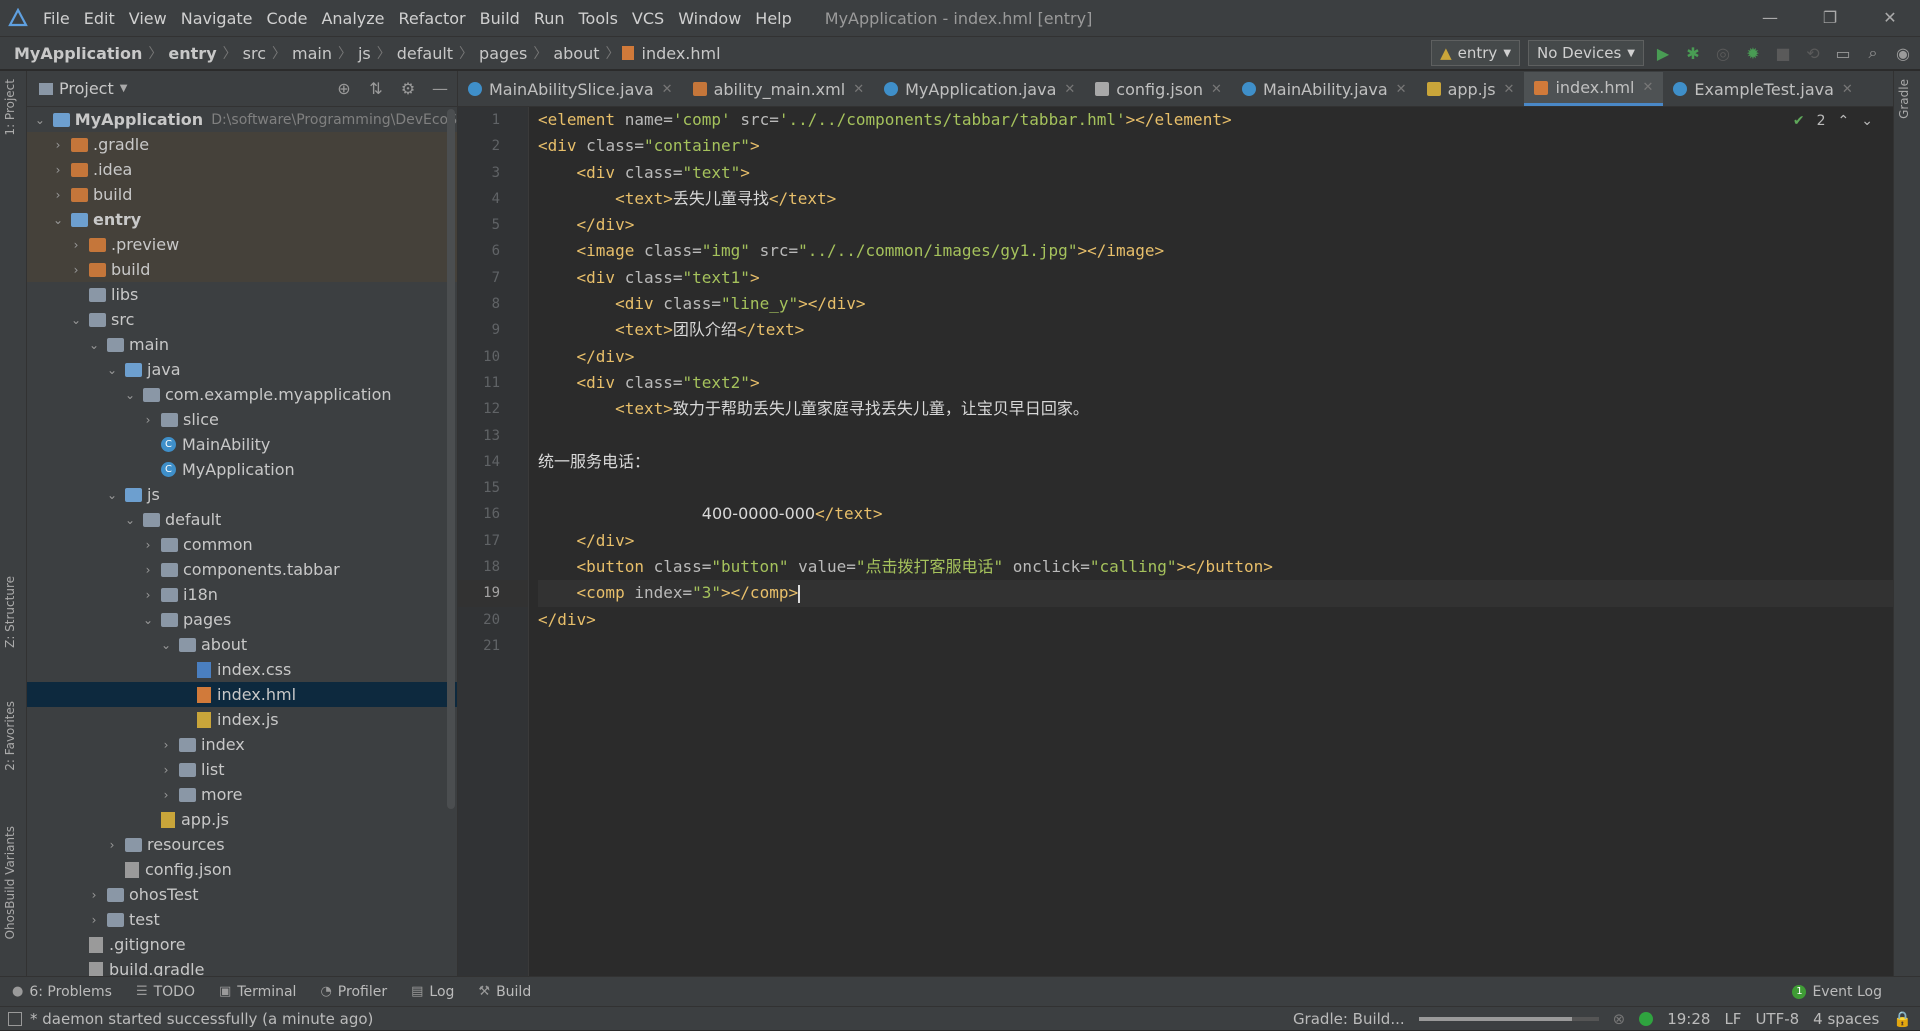  I want to click on breadcrumb-item: js, so click(364, 53).